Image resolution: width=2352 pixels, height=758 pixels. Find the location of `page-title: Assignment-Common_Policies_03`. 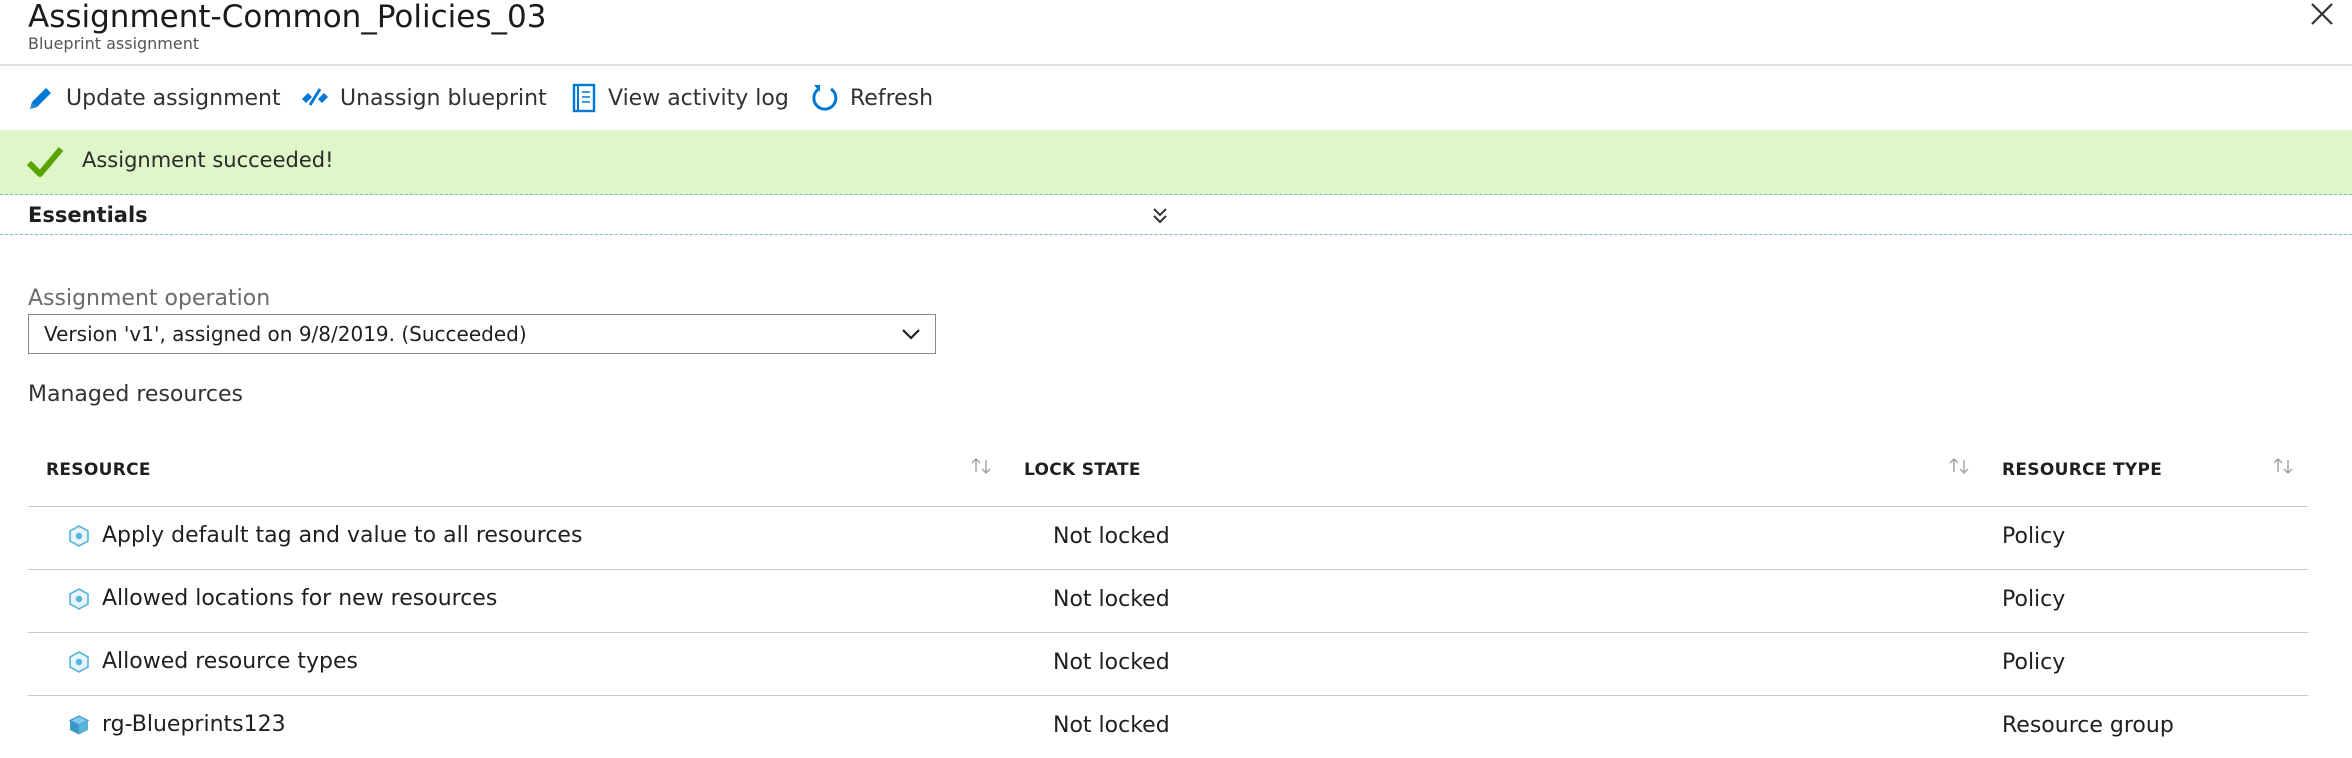

page-title: Assignment-Common_Policies_03 is located at coordinates (287, 17).